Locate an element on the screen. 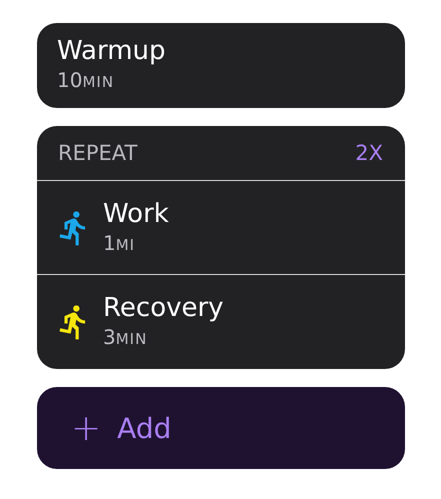  add-button: + Add is located at coordinates (221, 428).